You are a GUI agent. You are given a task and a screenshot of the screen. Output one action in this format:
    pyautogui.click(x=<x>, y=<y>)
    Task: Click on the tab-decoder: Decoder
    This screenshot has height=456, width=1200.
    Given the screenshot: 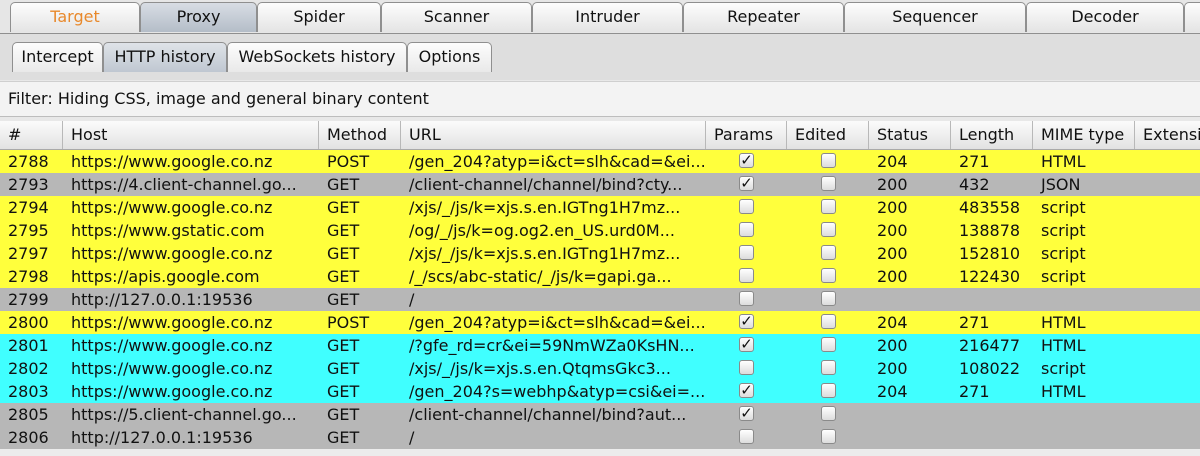 What is the action you would take?
    pyautogui.click(x=1105, y=17)
    